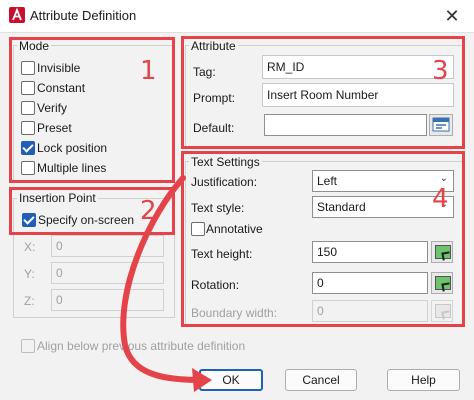 The width and height of the screenshot is (474, 400). What do you see at coordinates (202, 380) in the screenshot?
I see `arrow-head` at bounding box center [202, 380].